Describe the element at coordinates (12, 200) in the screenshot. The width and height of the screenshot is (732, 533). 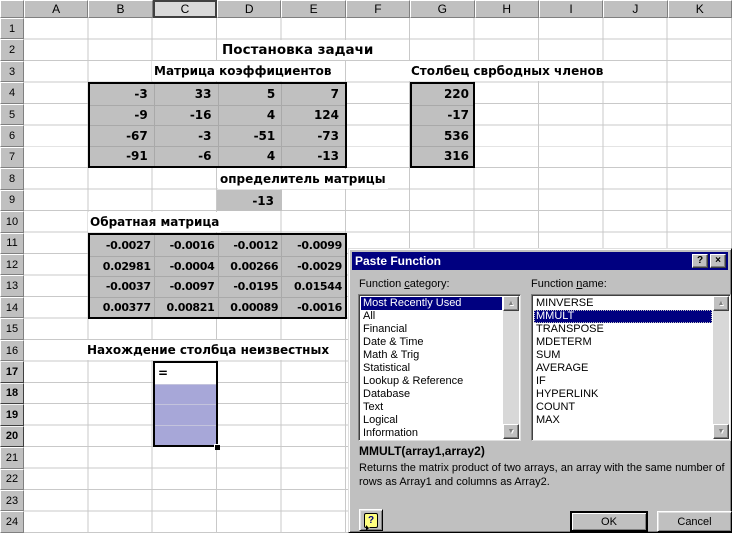
I see `row-header-9: 9` at that location.